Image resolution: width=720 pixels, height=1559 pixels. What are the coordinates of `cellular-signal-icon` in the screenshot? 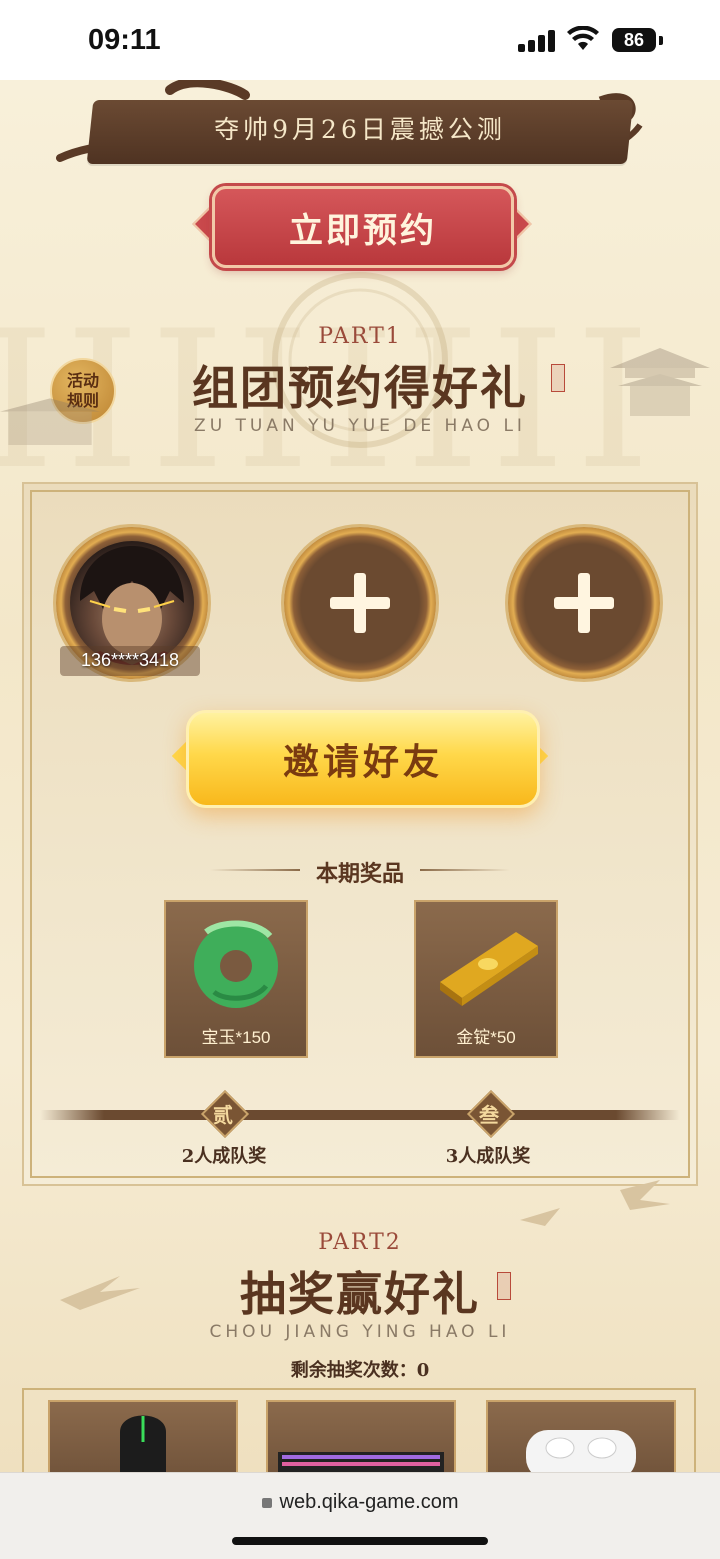 It's located at (538, 41).